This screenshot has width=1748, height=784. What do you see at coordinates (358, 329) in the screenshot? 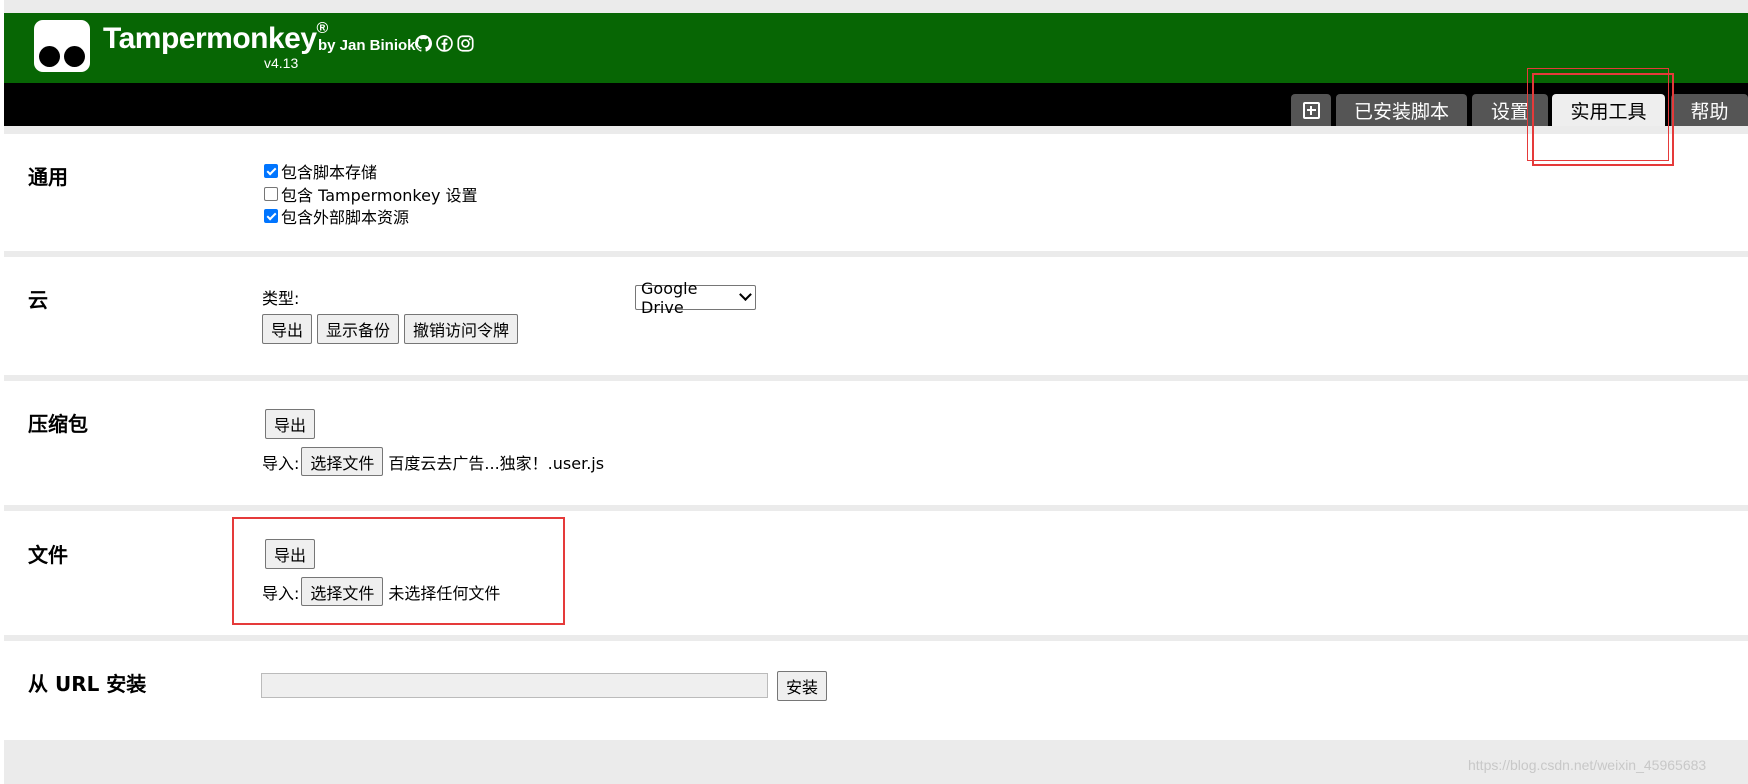
I see `show-backups-button: 显示备份` at bounding box center [358, 329].